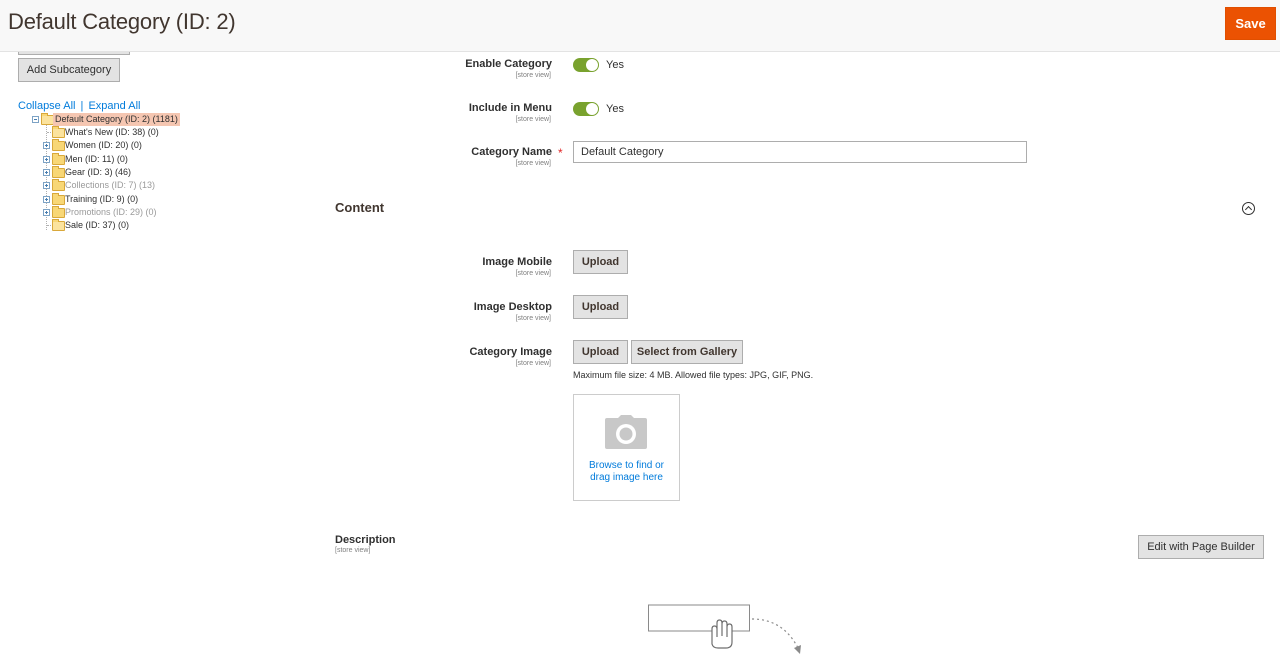 The image size is (1280, 660). I want to click on tree-node-label: Women (ID: 20) (0), so click(103, 145).